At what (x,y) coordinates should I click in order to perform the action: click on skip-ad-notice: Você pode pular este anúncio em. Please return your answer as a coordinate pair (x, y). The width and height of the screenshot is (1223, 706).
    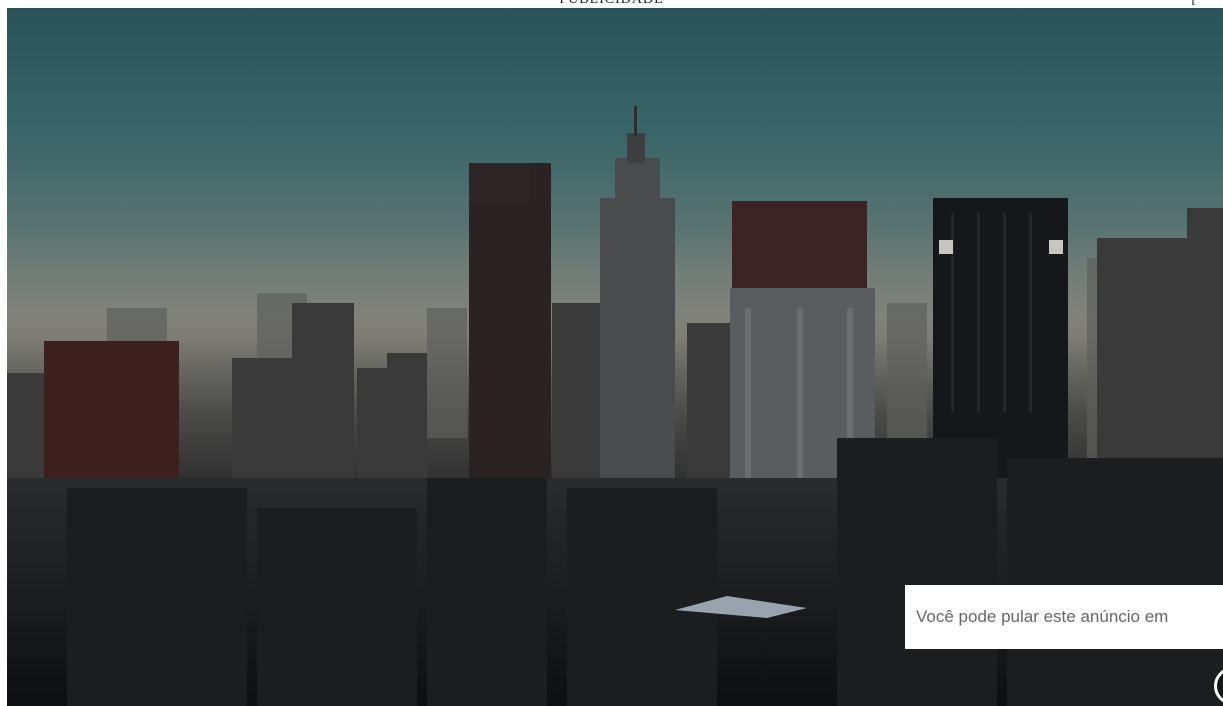
    Looking at the image, I should click on (1064, 617).